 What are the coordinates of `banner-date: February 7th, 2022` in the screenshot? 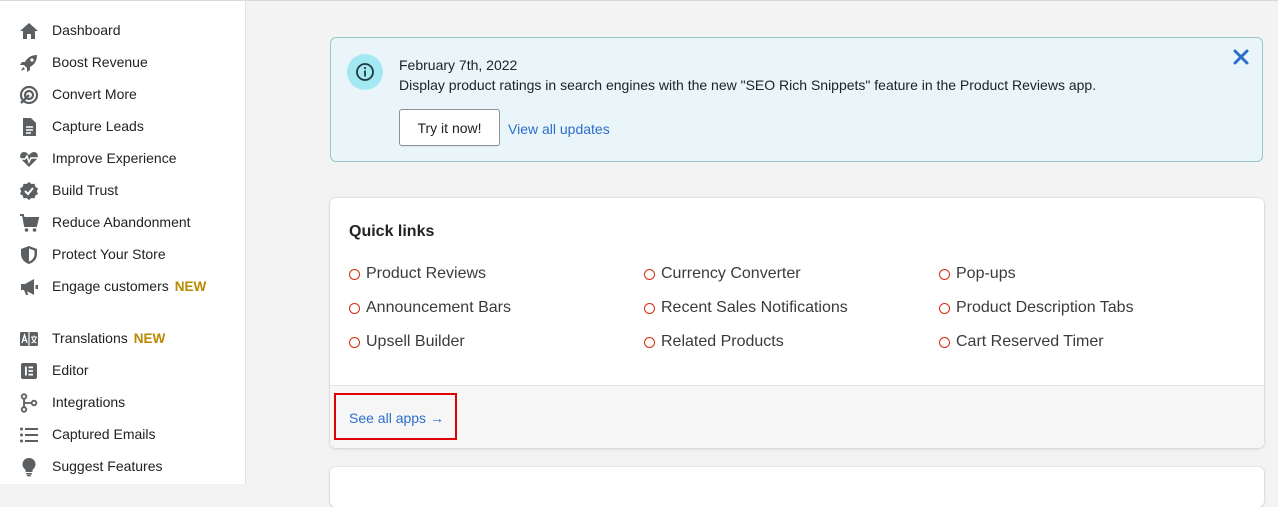 It's located at (458, 65).